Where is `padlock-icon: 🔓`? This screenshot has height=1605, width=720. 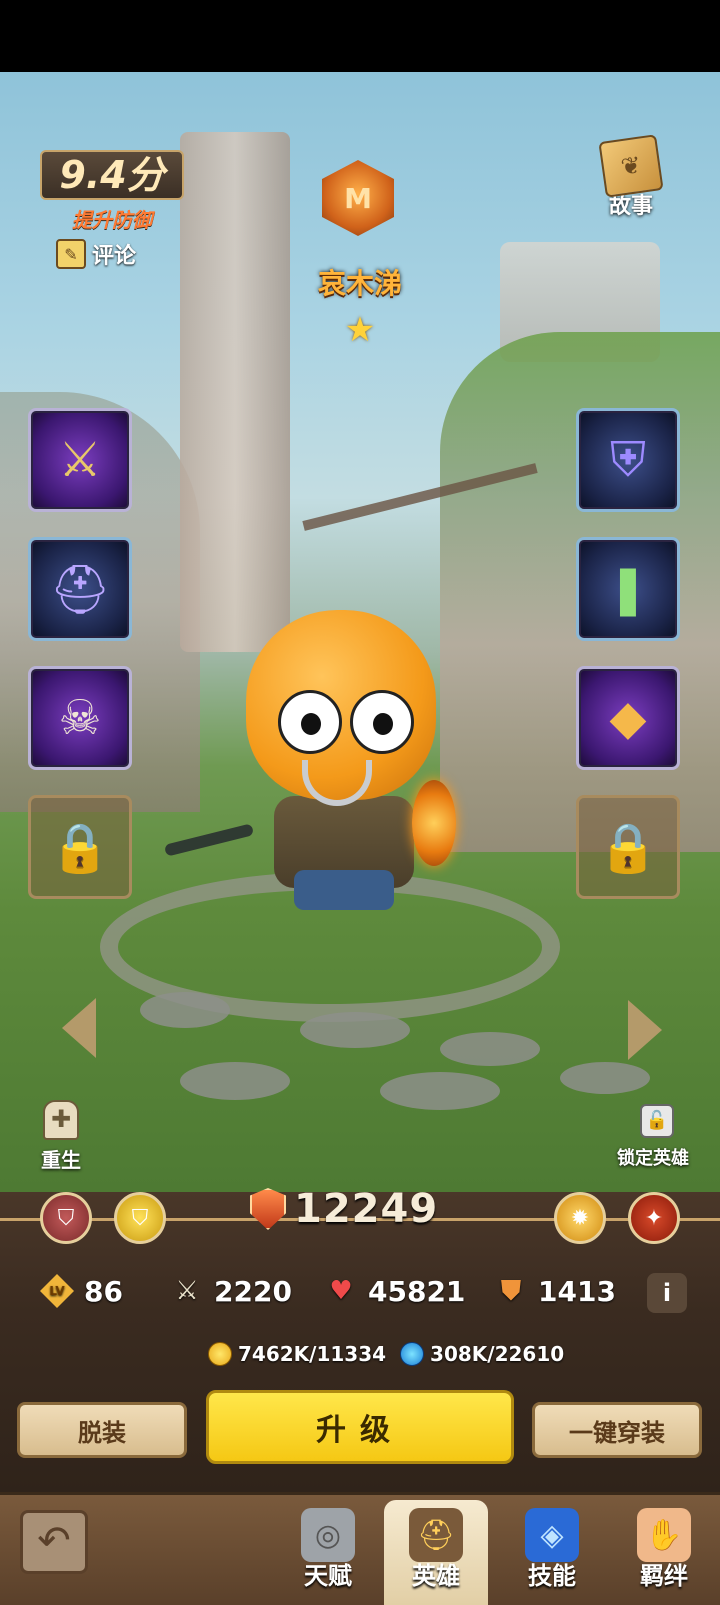
padlock-icon: 🔓 is located at coordinates (657, 1121).